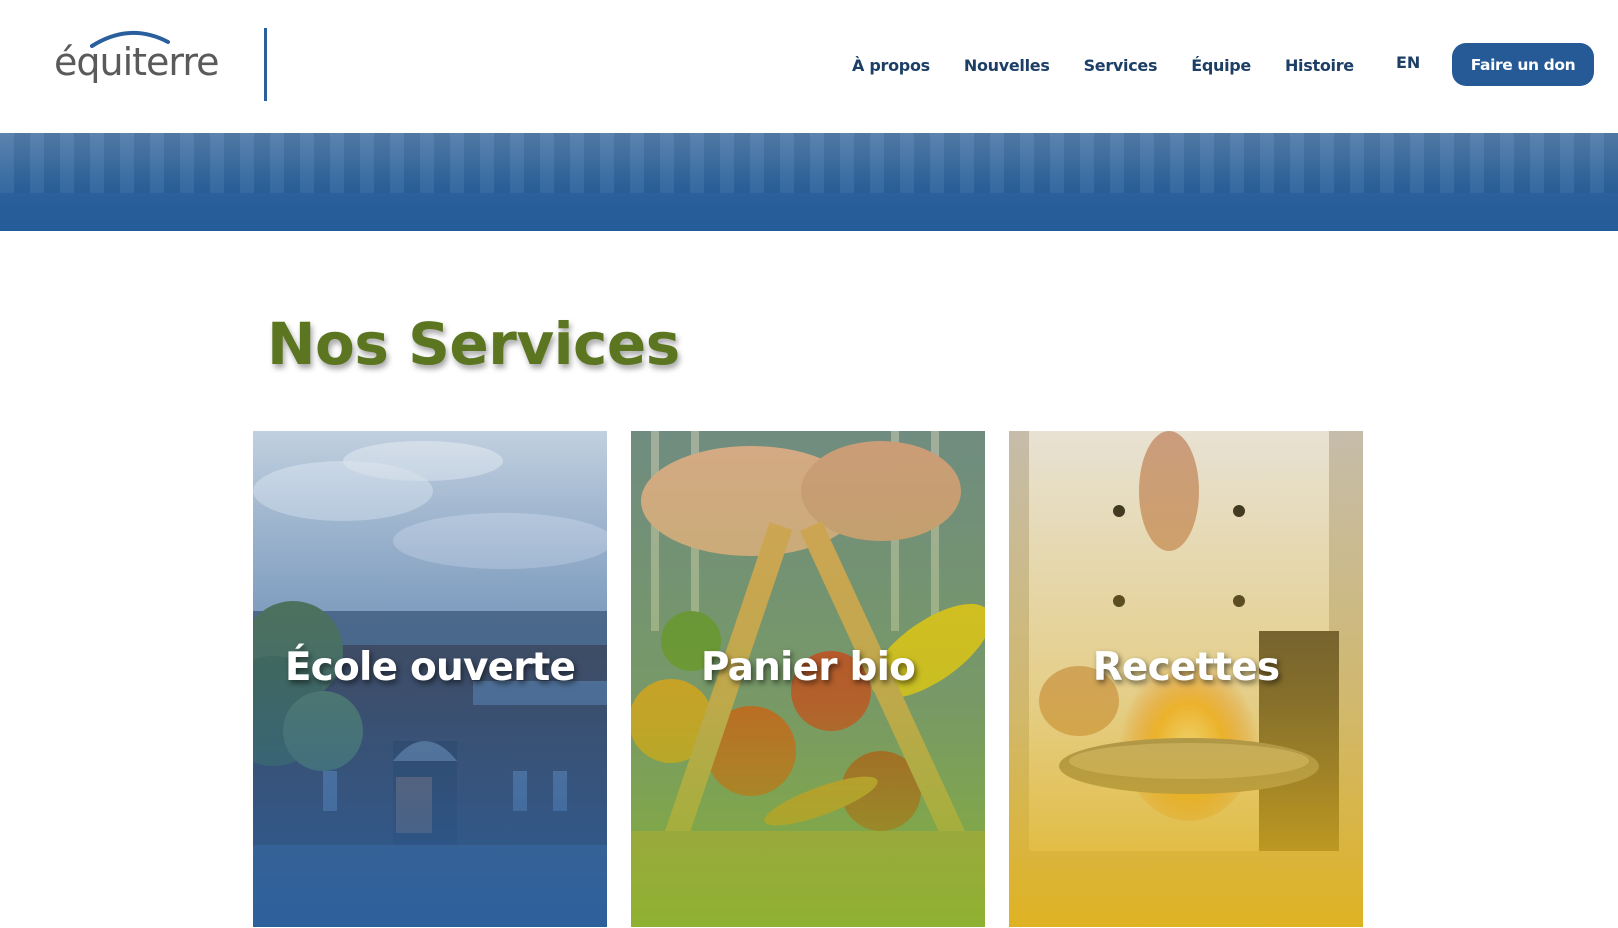  Describe the element at coordinates (137, 62) in the screenshot. I see `logo-text: équiterre` at that location.